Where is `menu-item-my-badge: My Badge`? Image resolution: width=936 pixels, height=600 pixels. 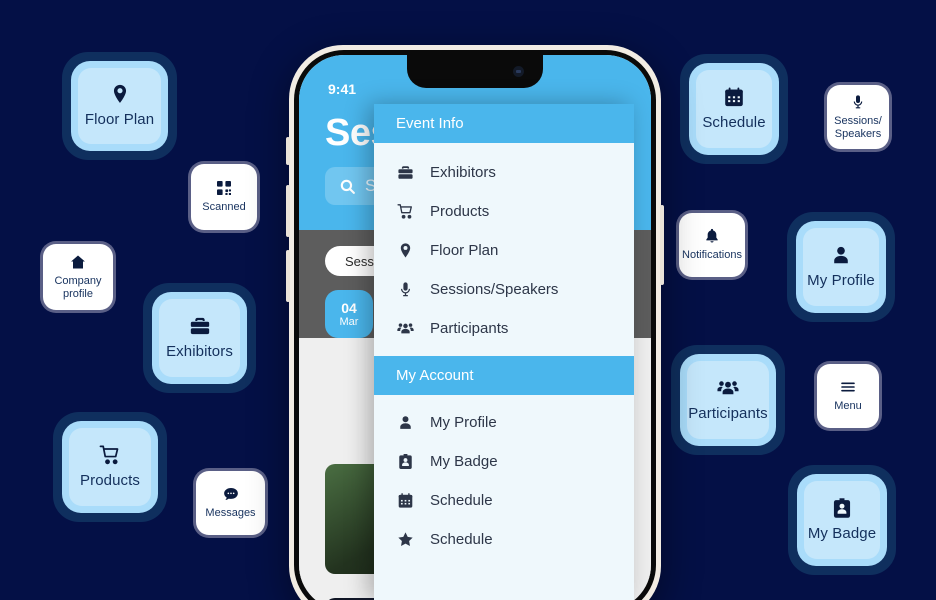
menu-item-my-badge: My Badge is located at coordinates (504, 461).